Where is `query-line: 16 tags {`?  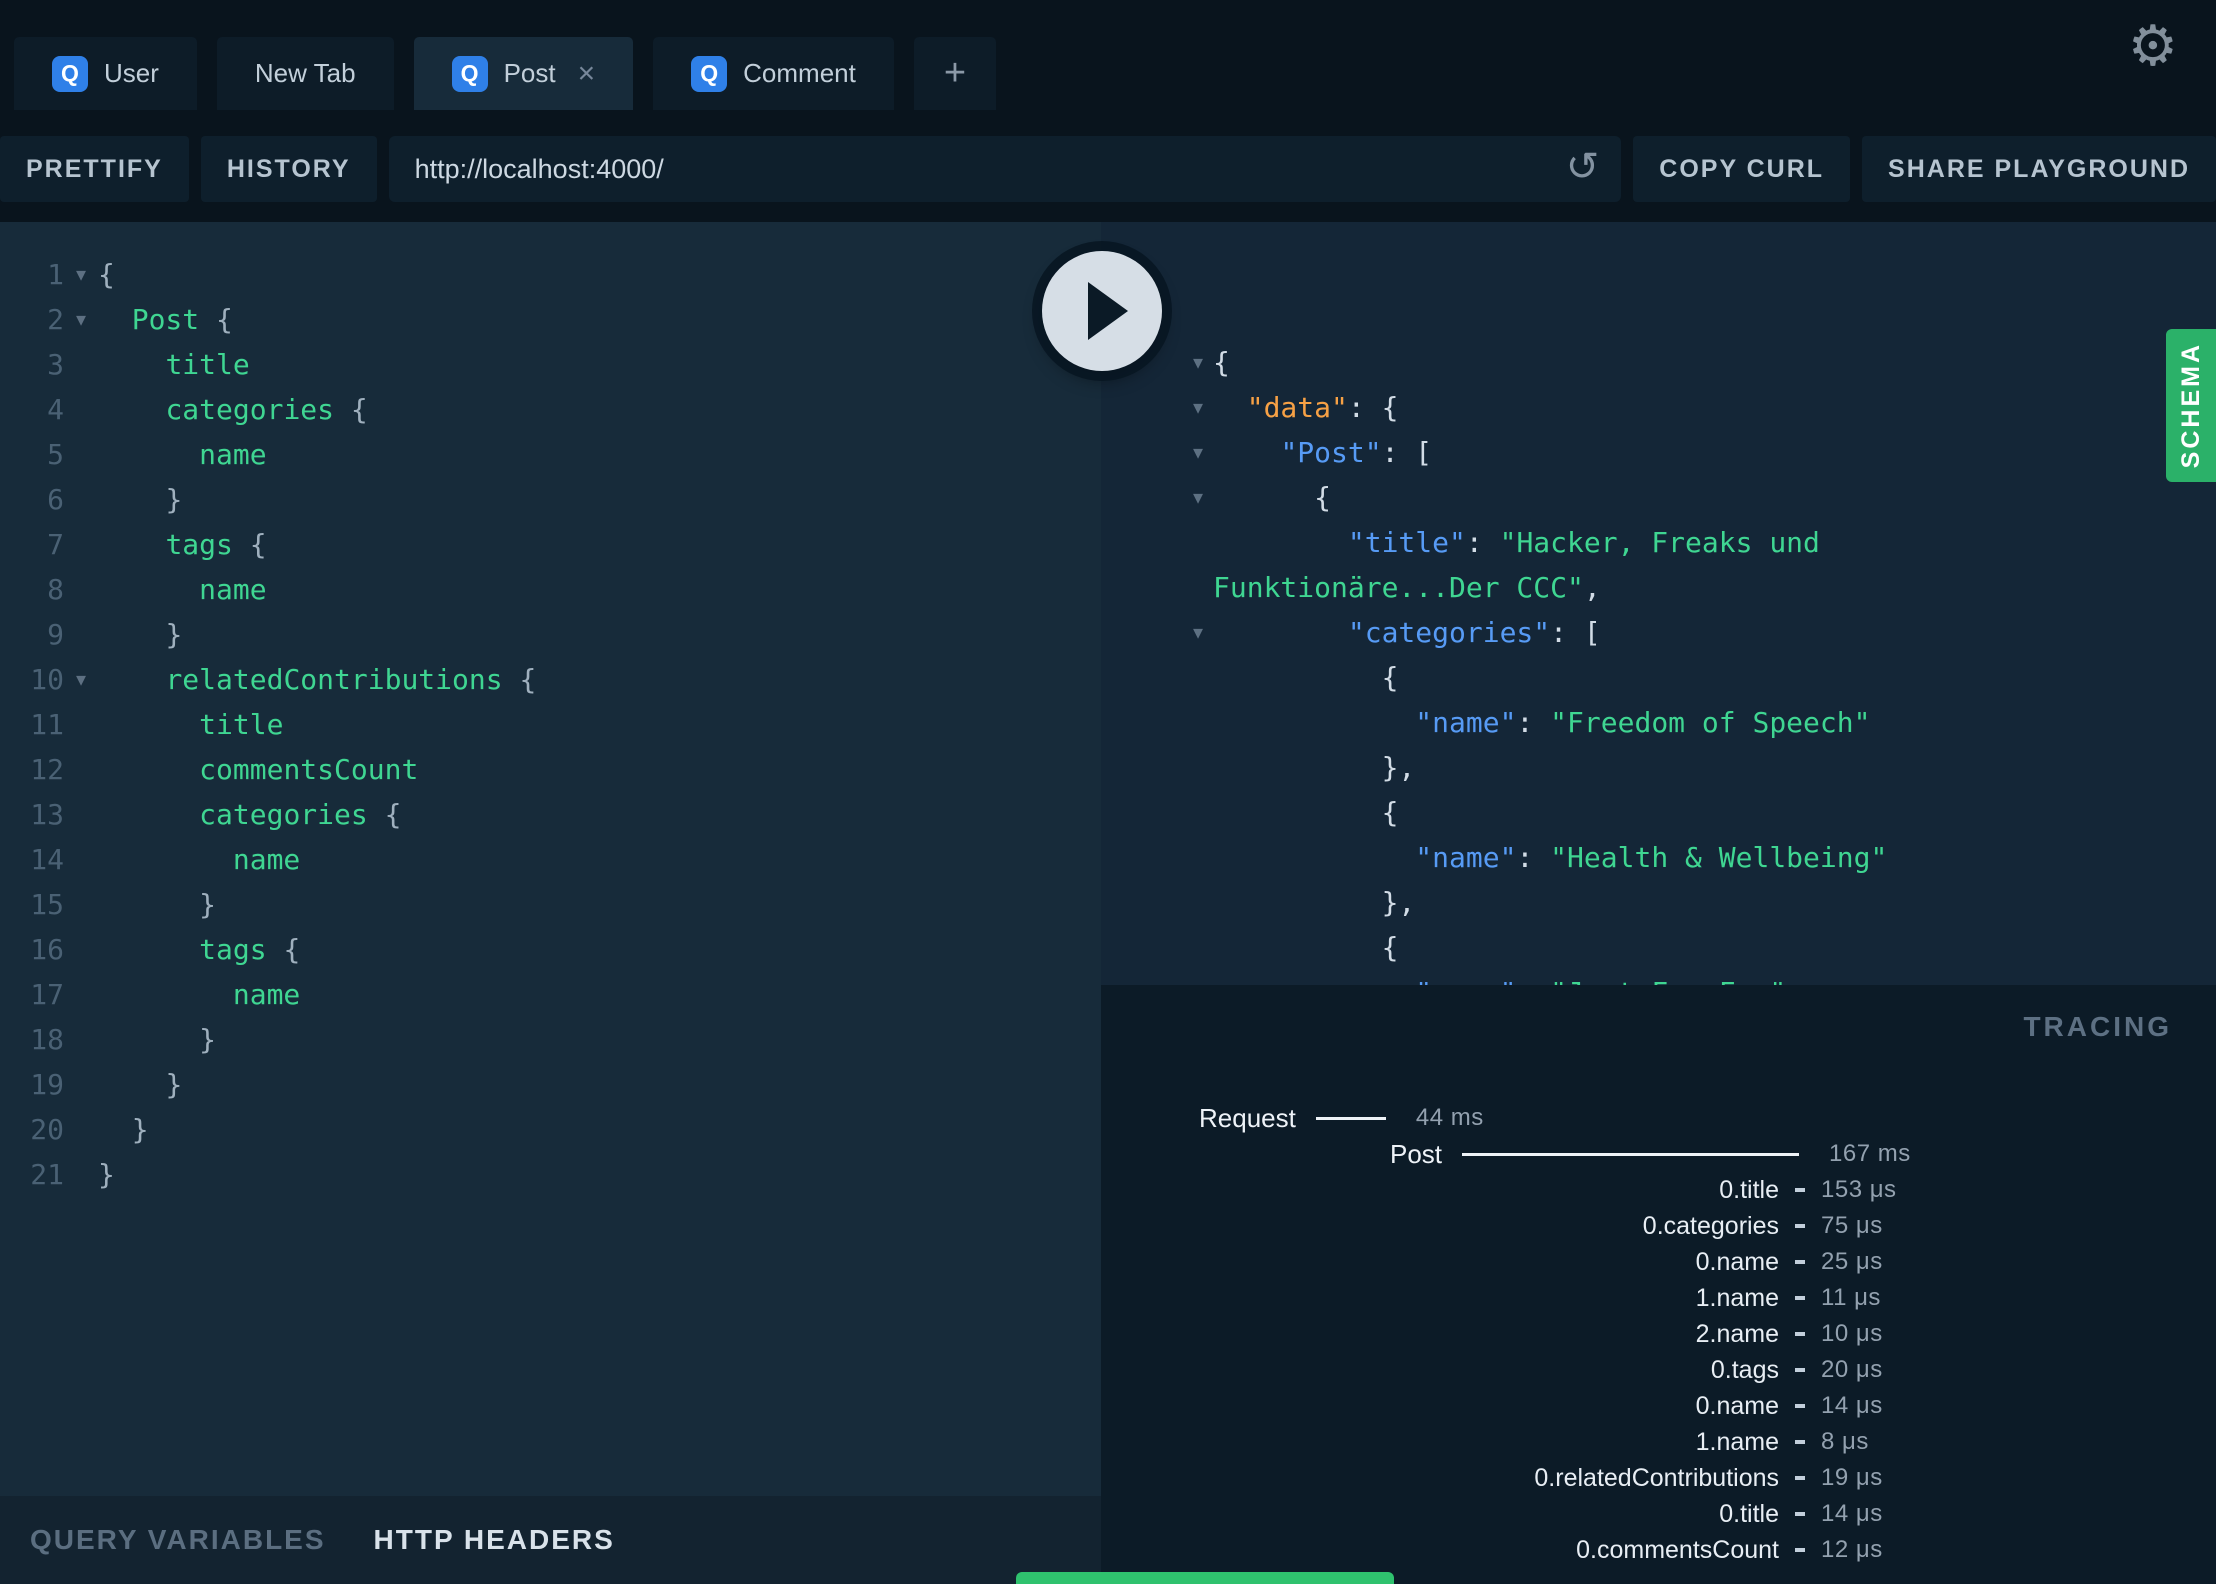
query-line: 16 tags { is located at coordinates (550, 949).